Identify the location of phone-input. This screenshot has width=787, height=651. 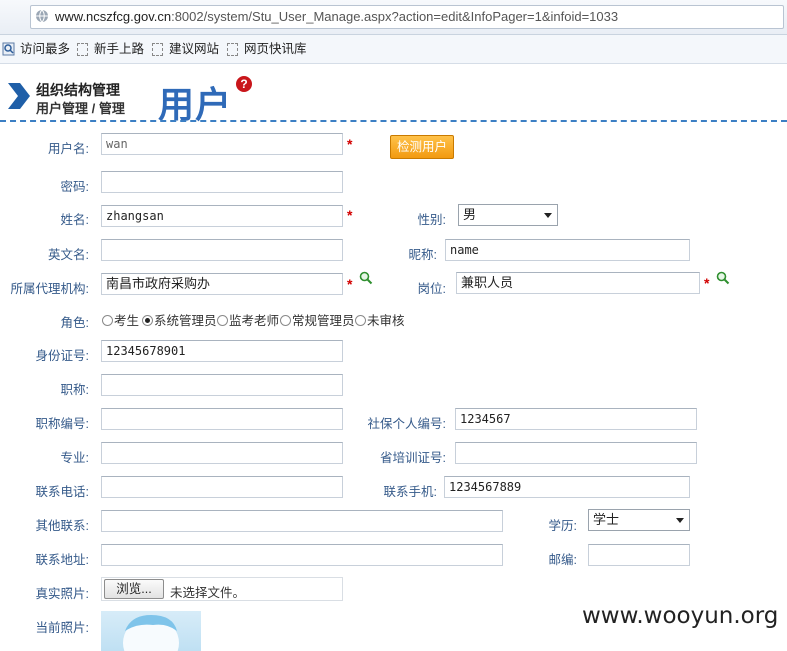
(222, 487).